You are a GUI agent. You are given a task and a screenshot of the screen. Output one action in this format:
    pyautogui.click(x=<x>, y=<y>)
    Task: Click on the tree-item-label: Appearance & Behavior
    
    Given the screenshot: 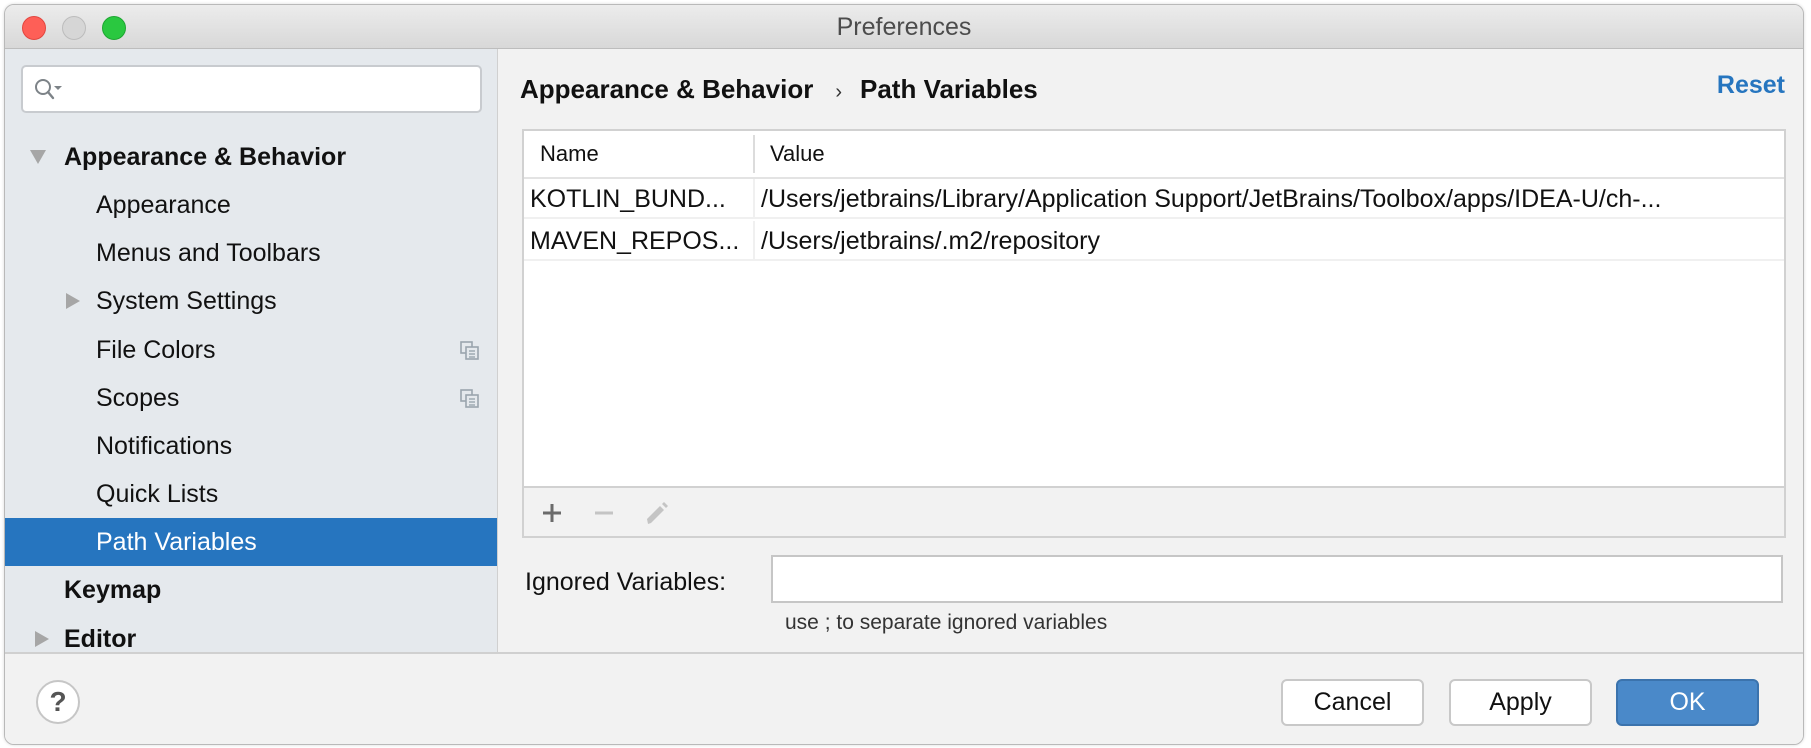 What is the action you would take?
    pyautogui.click(x=205, y=157)
    